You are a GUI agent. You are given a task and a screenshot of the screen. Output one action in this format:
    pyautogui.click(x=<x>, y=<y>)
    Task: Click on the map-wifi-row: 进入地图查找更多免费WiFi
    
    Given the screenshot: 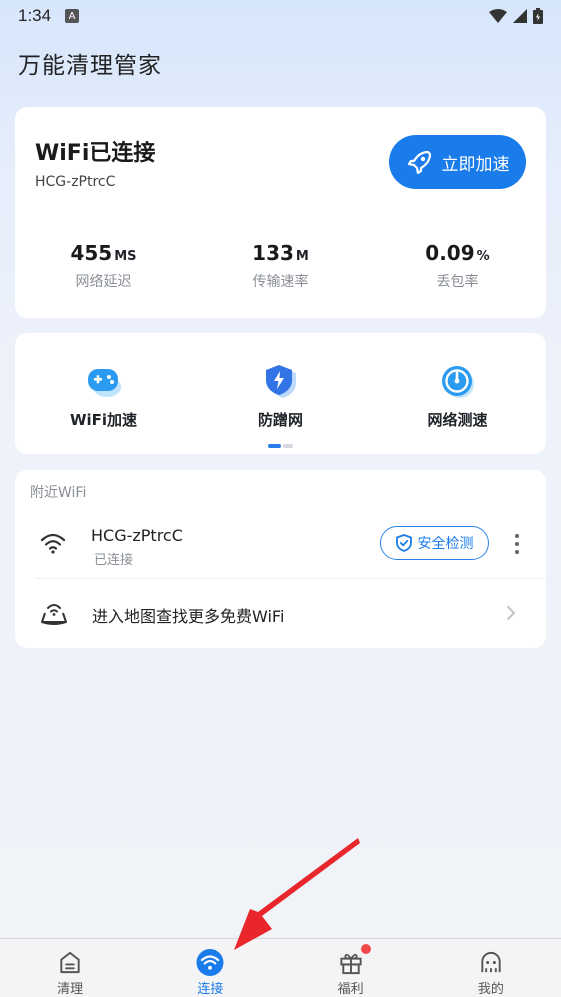 What is the action you would take?
    pyautogui.click(x=280, y=613)
    